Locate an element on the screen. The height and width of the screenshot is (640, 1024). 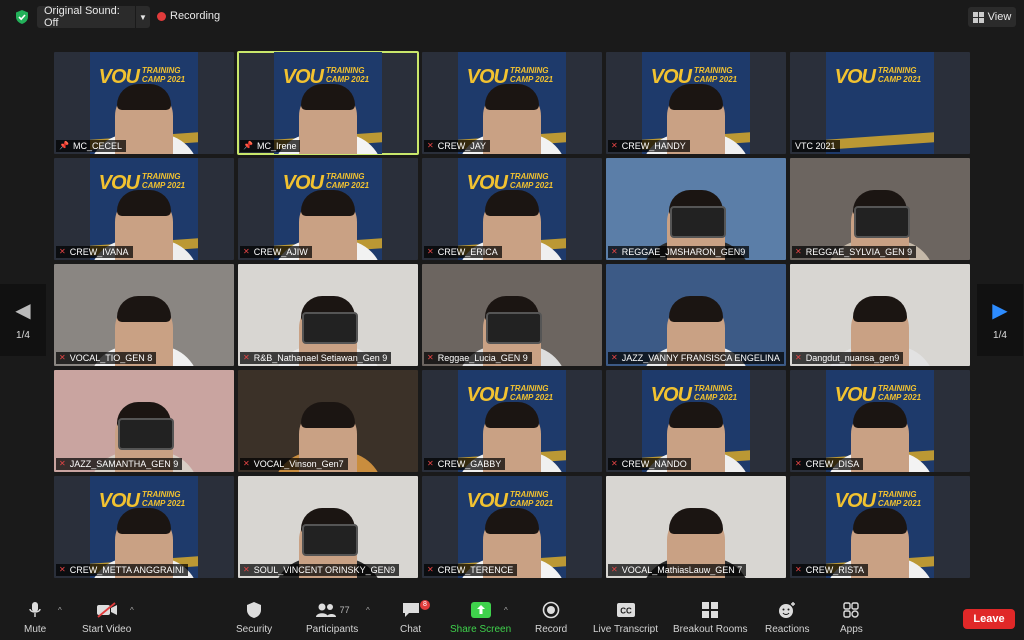
participant-tile: ✕ VOCAL_MathiasLauw_GEN 7 is located at coordinates (696, 527).